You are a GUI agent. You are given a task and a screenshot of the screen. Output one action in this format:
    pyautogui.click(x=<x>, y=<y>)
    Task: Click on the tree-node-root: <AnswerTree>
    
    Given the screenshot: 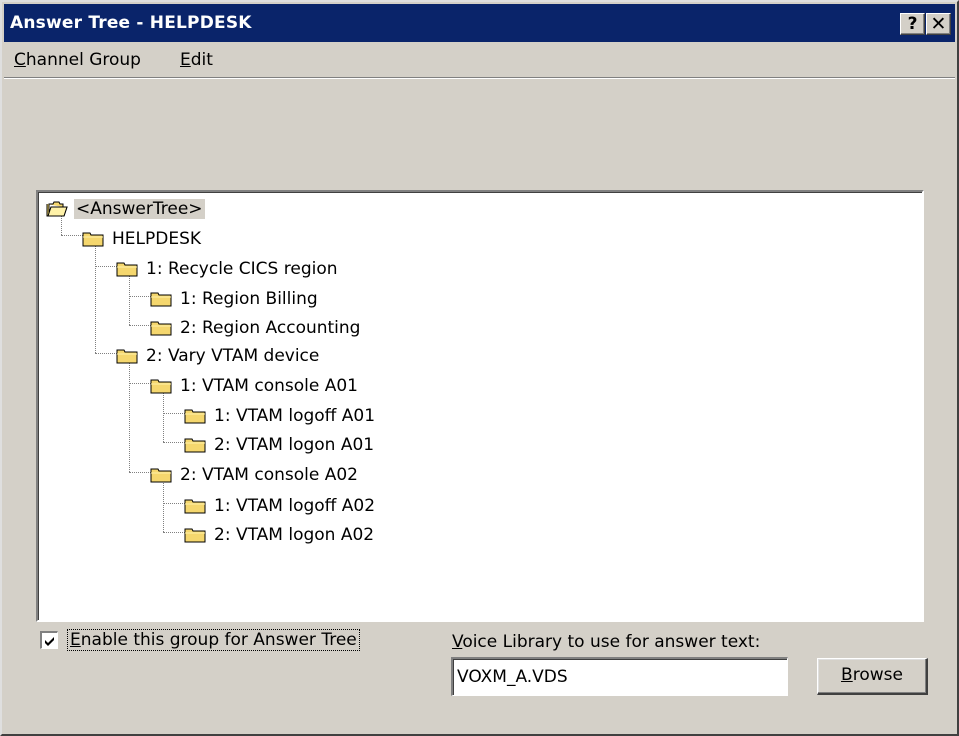 What is the action you would take?
    pyautogui.click(x=125, y=209)
    